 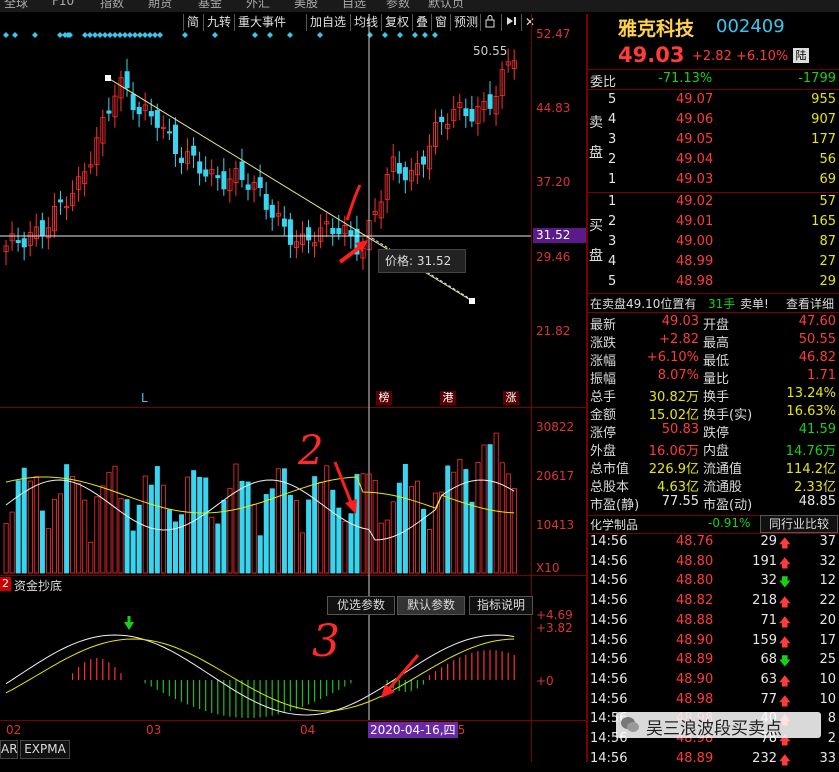 What do you see at coordinates (384, 398) in the screenshot?
I see `event-marker: 榜` at bounding box center [384, 398].